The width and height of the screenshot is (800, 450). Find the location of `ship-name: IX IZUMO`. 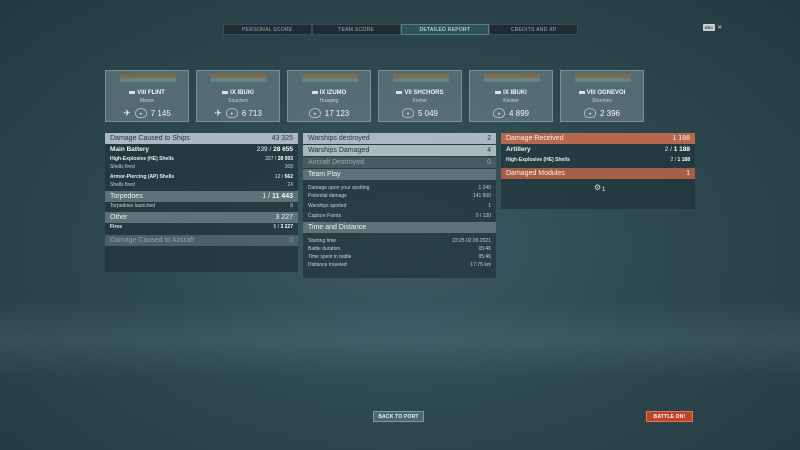

ship-name: IX IZUMO is located at coordinates (329, 93).